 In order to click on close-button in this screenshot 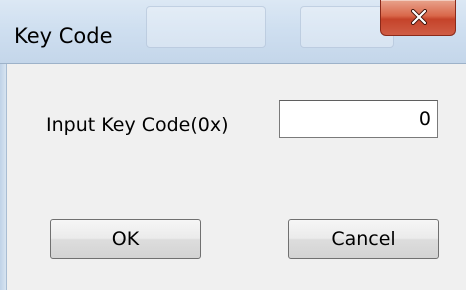, I will do `click(418, 18)`.